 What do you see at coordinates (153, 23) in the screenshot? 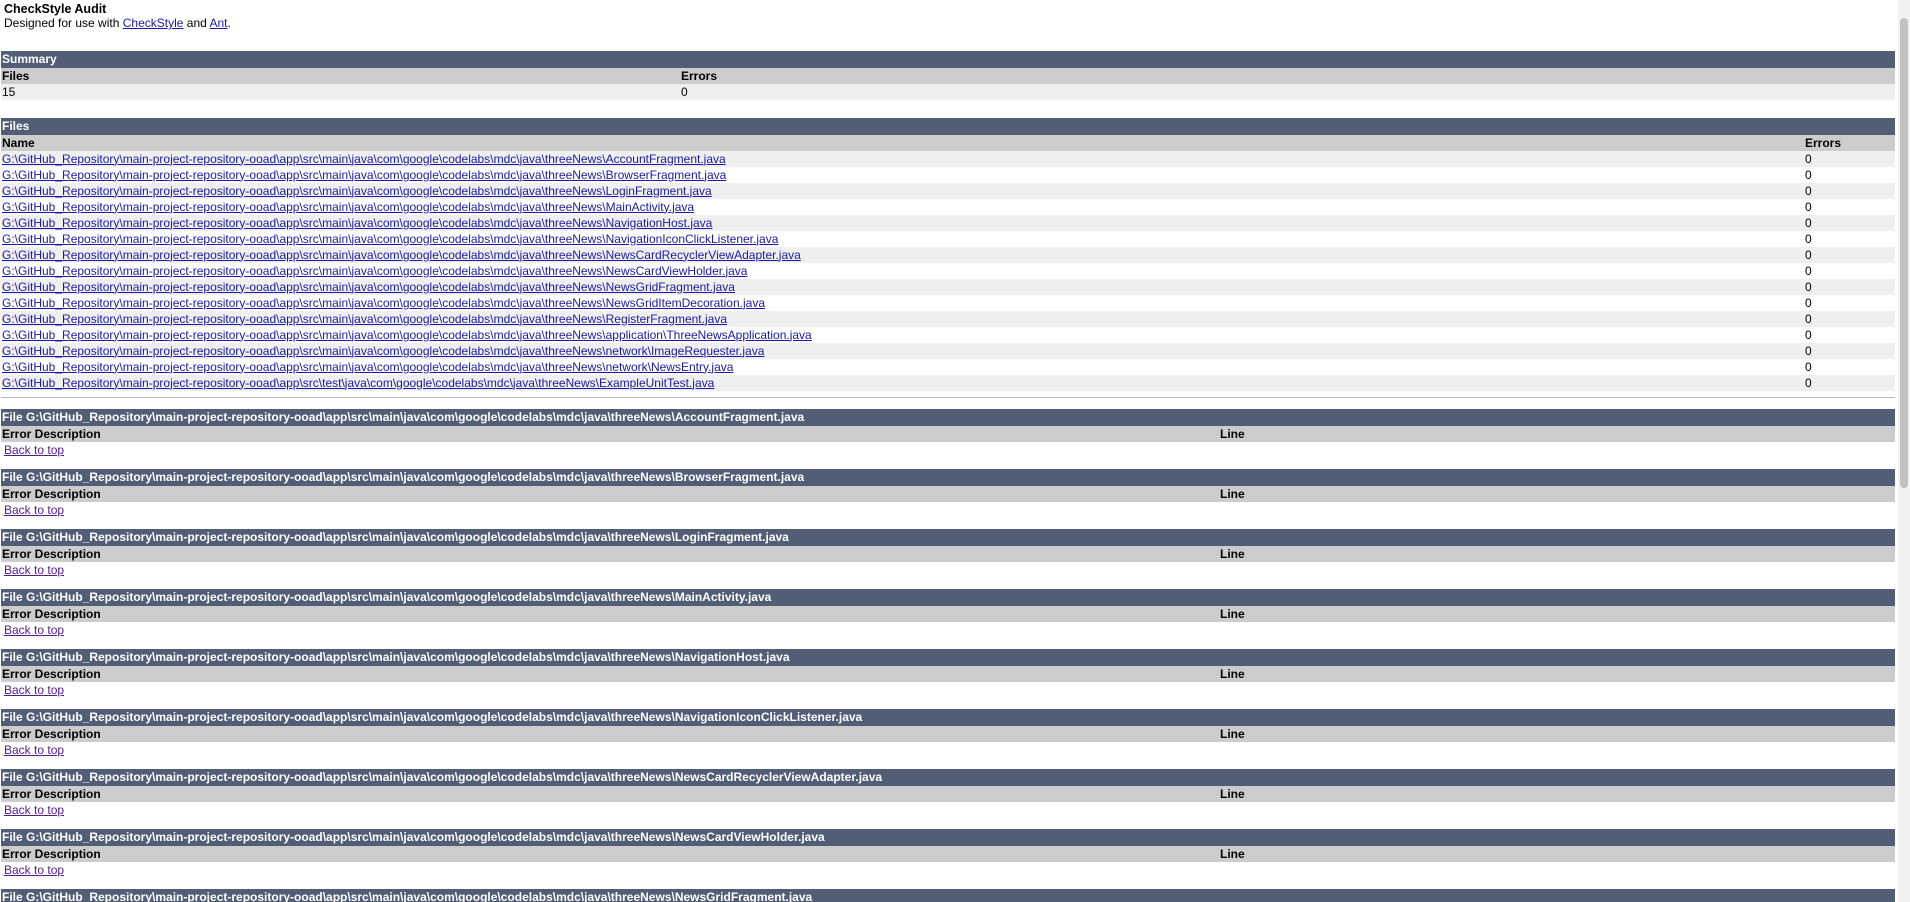
I see `checkstyle-link: CheckStyle` at bounding box center [153, 23].